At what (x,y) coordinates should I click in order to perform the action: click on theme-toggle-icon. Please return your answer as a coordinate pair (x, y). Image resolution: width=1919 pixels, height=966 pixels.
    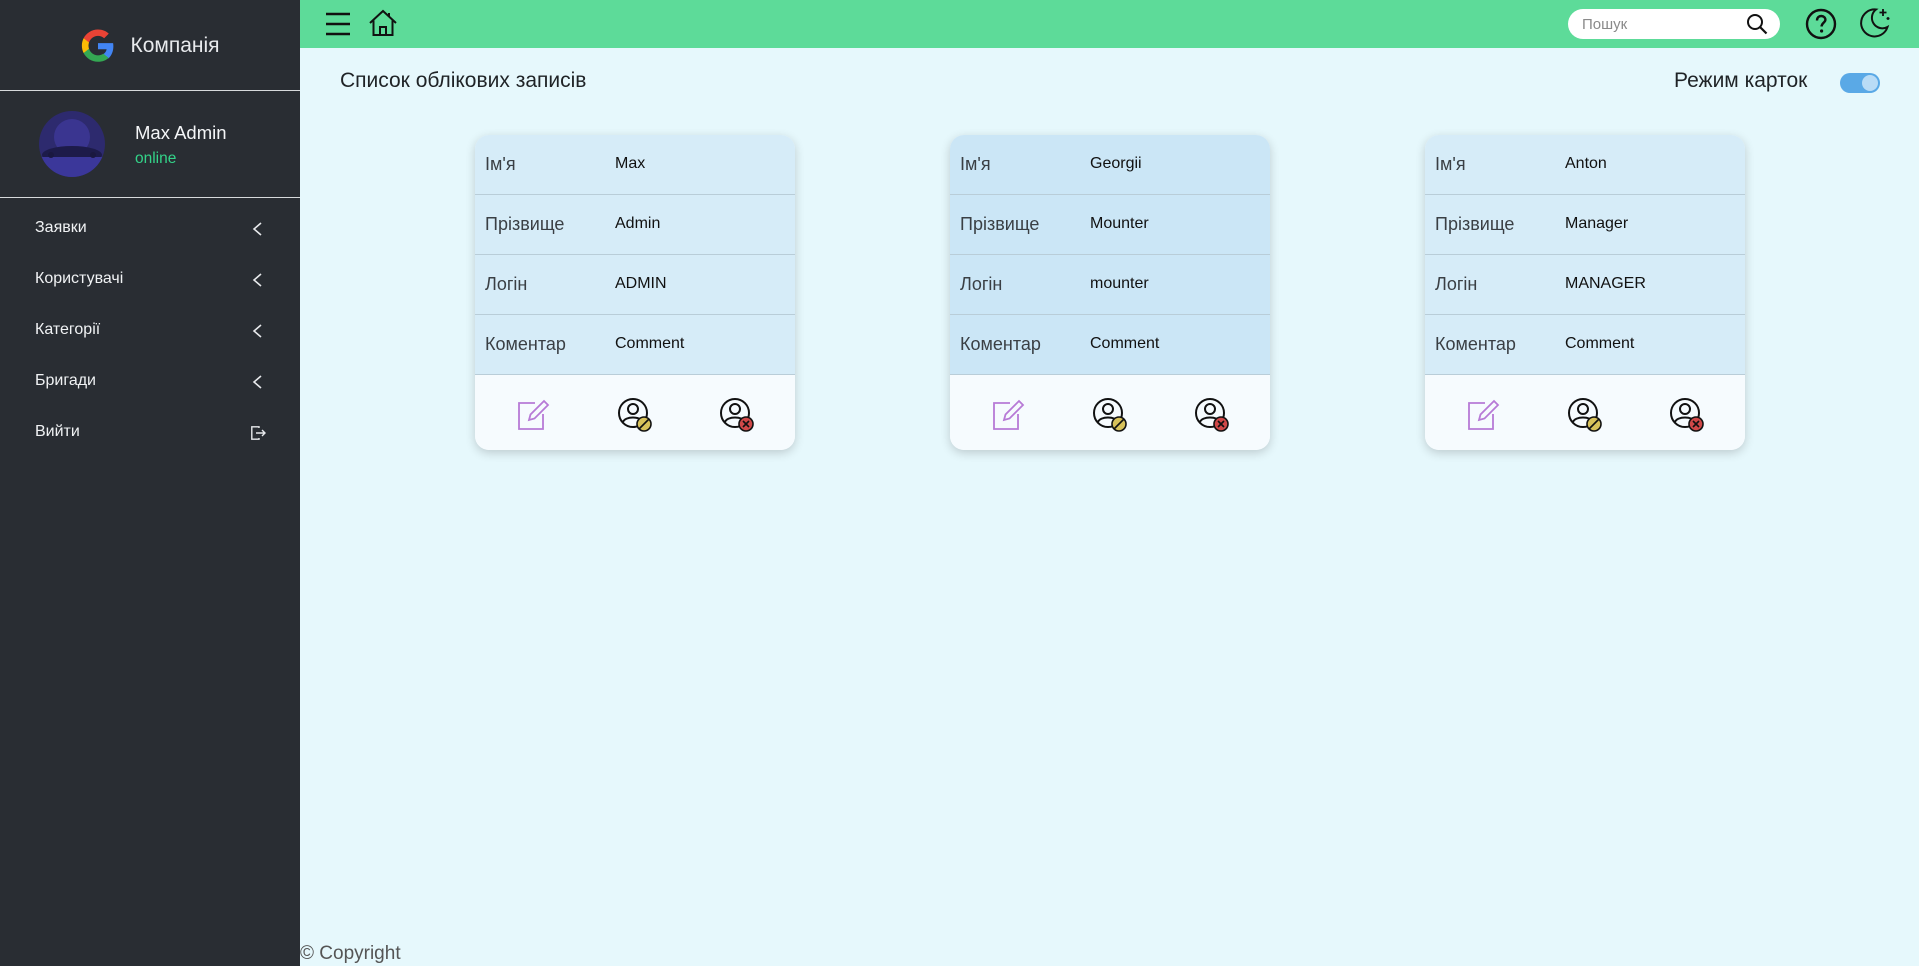
    Looking at the image, I should click on (1874, 23).